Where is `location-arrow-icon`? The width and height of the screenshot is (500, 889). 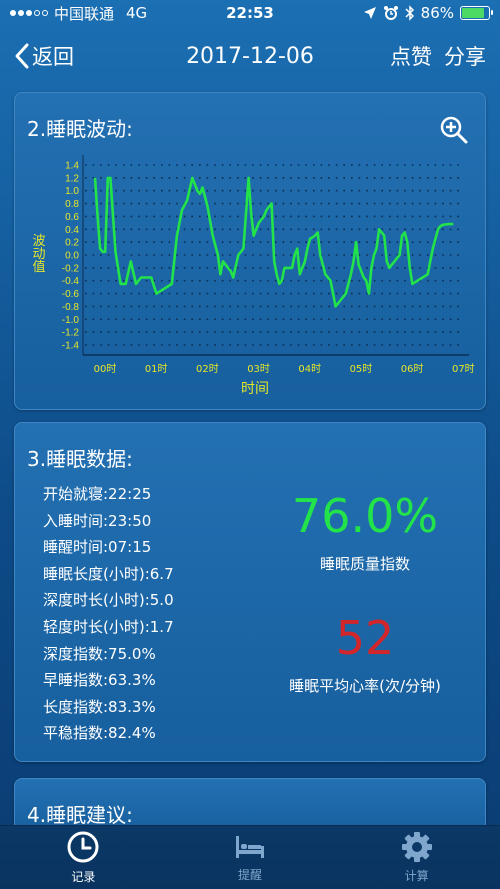
location-arrow-icon is located at coordinates (369, 13).